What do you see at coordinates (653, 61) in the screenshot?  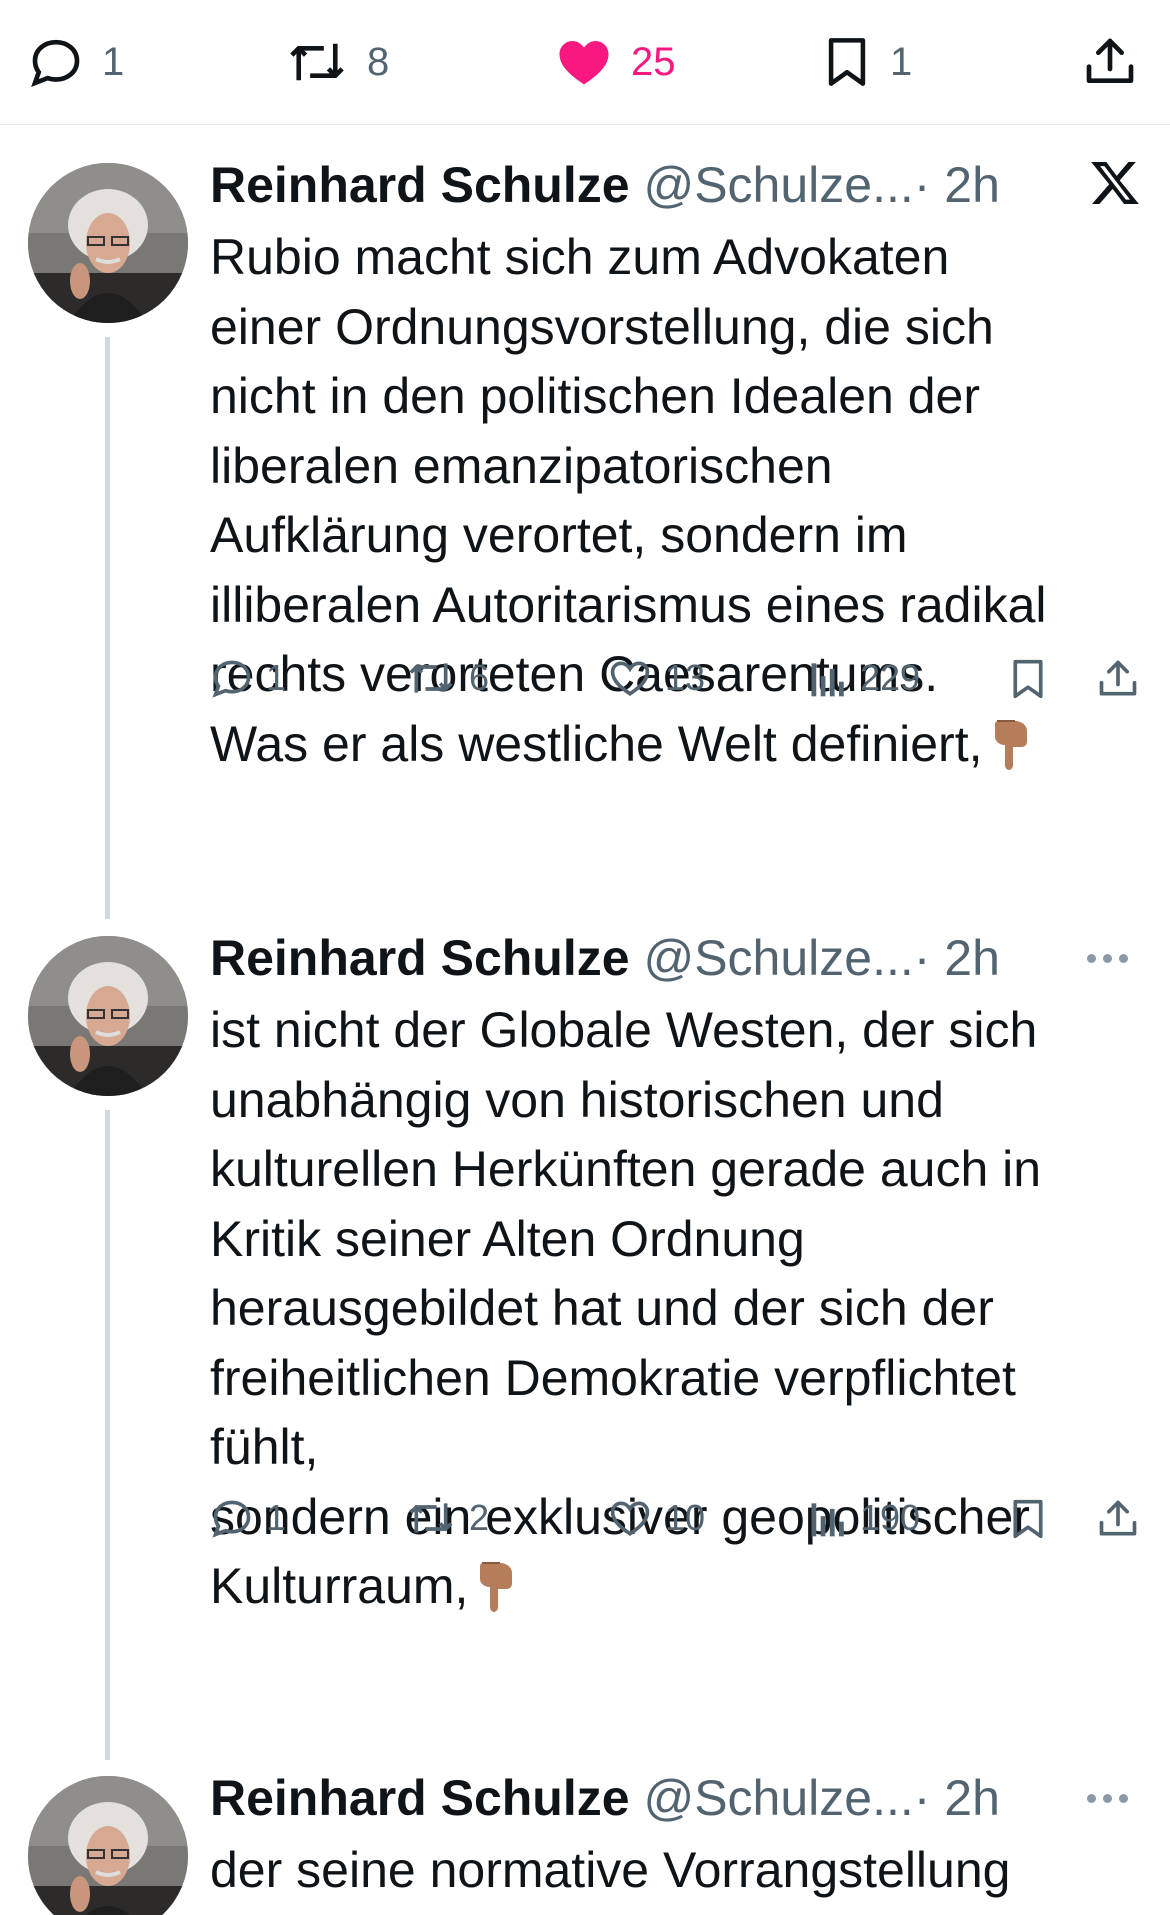 I see `like-count: 25` at bounding box center [653, 61].